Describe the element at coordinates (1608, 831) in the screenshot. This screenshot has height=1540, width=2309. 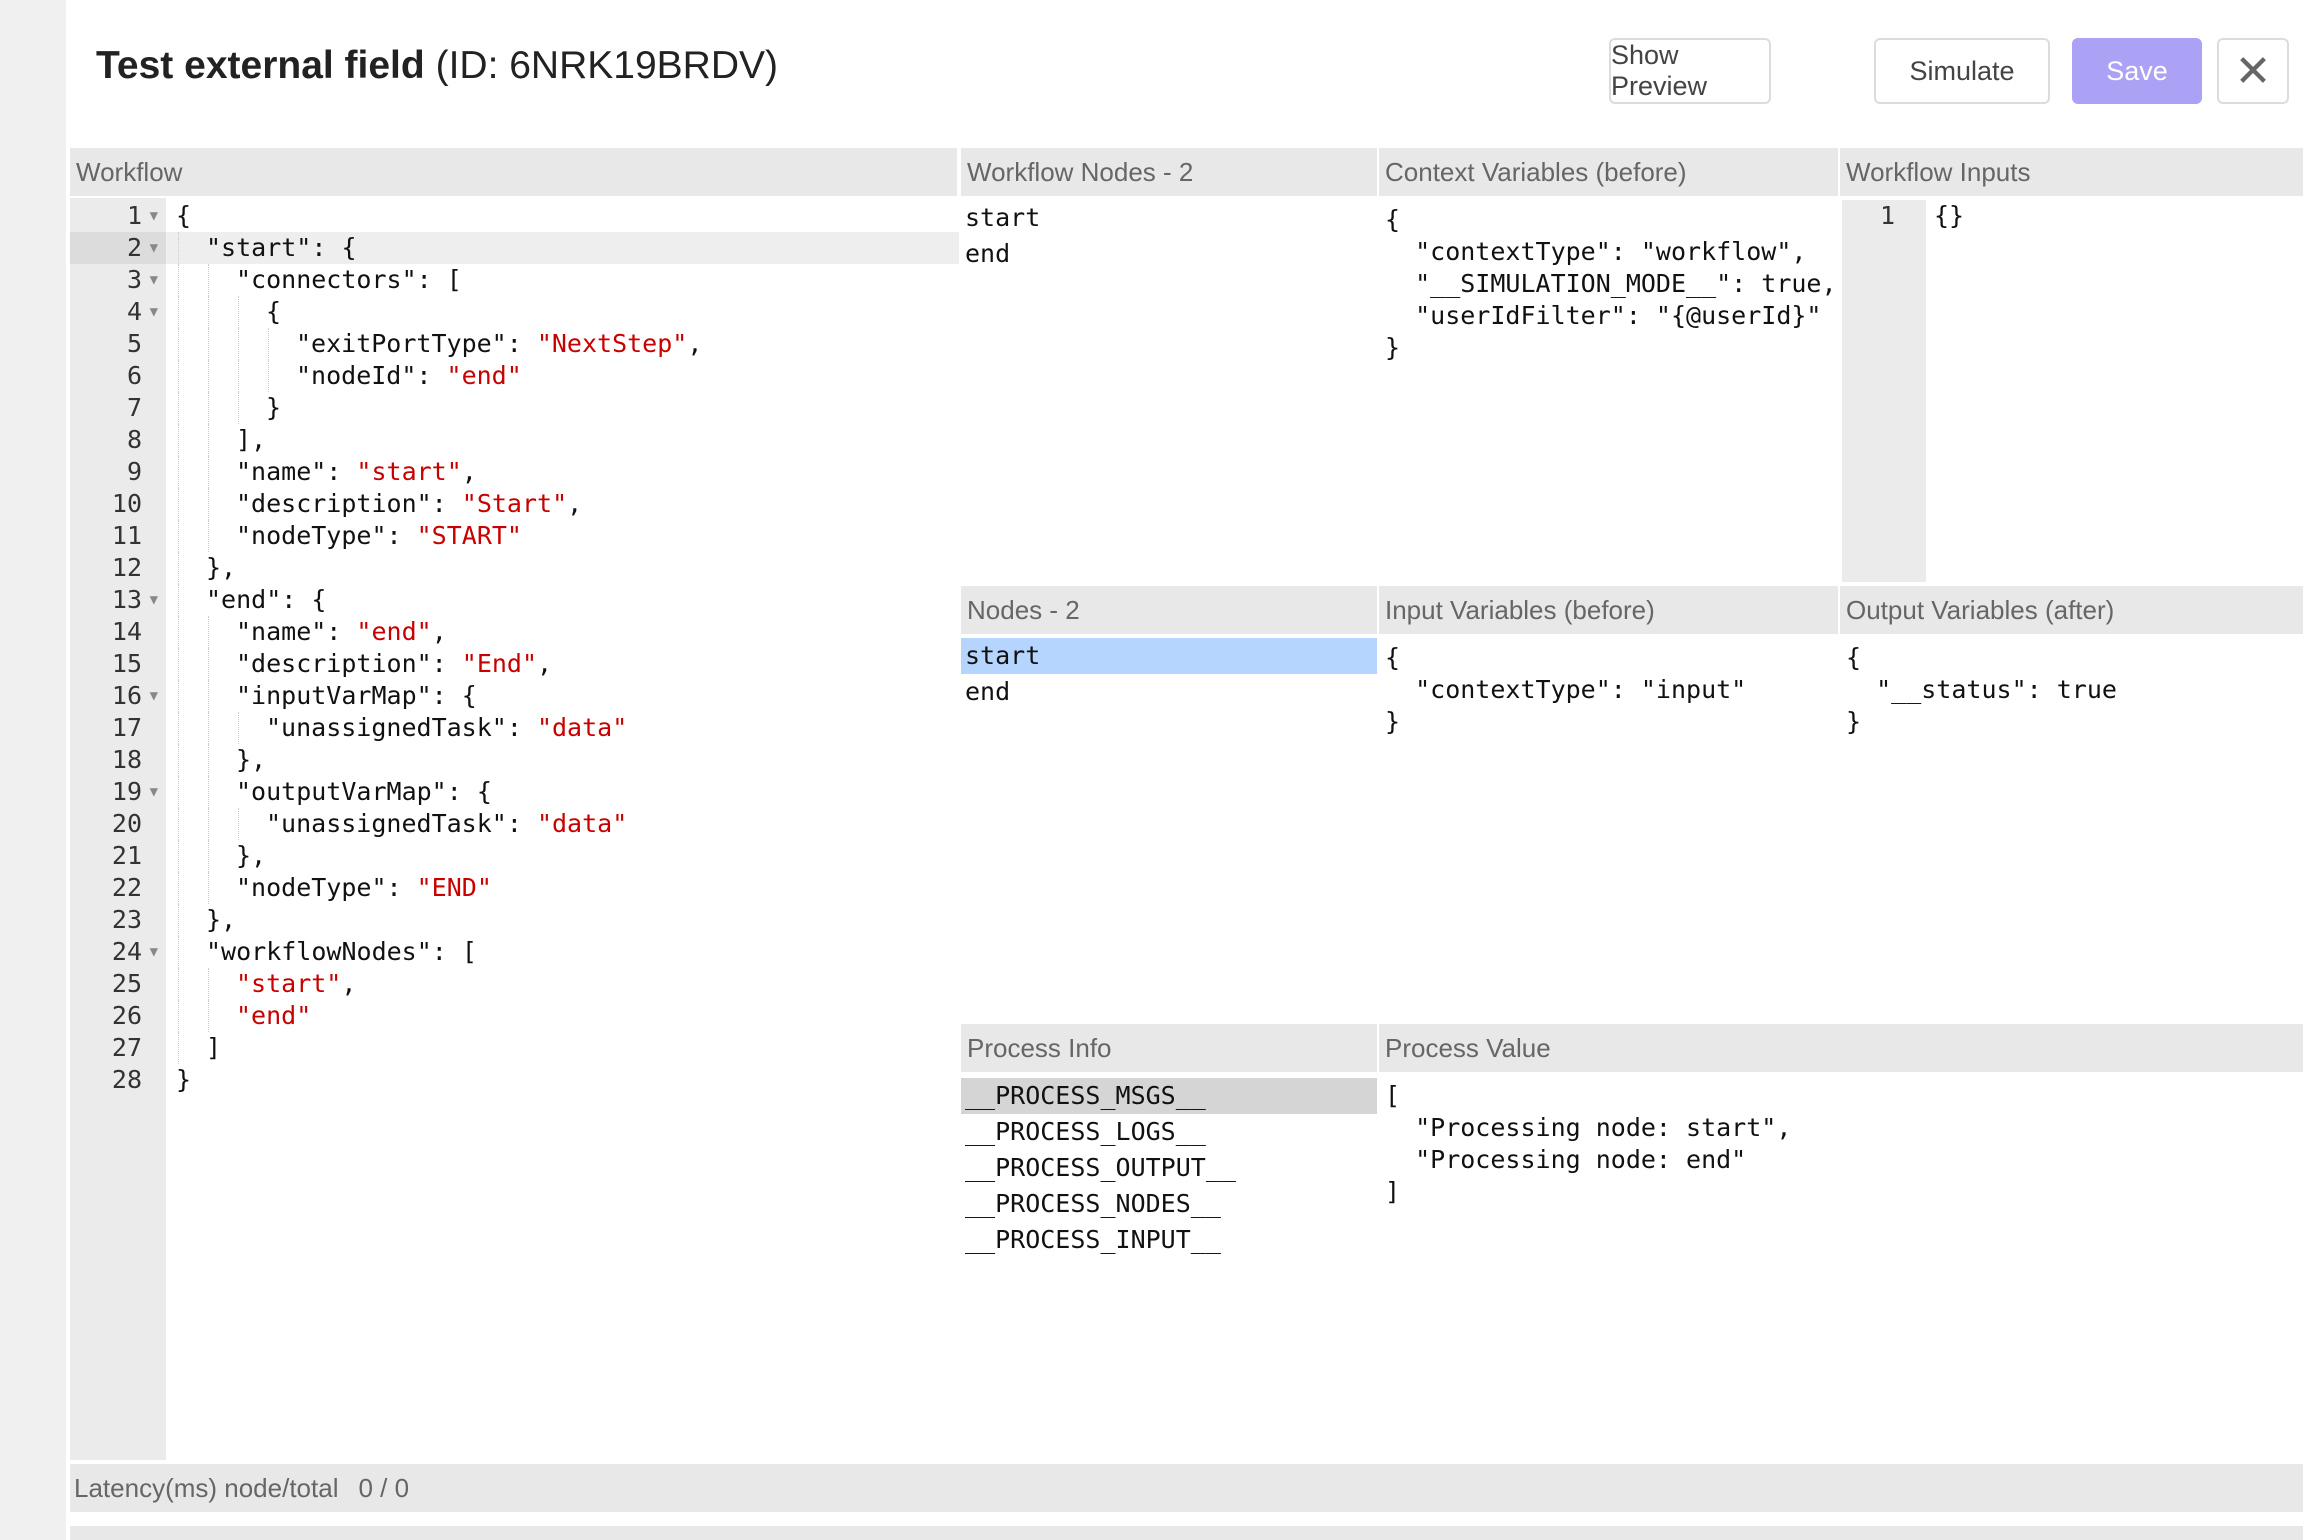
I see `input-variables-viewer: { "contextType": "input" }` at that location.